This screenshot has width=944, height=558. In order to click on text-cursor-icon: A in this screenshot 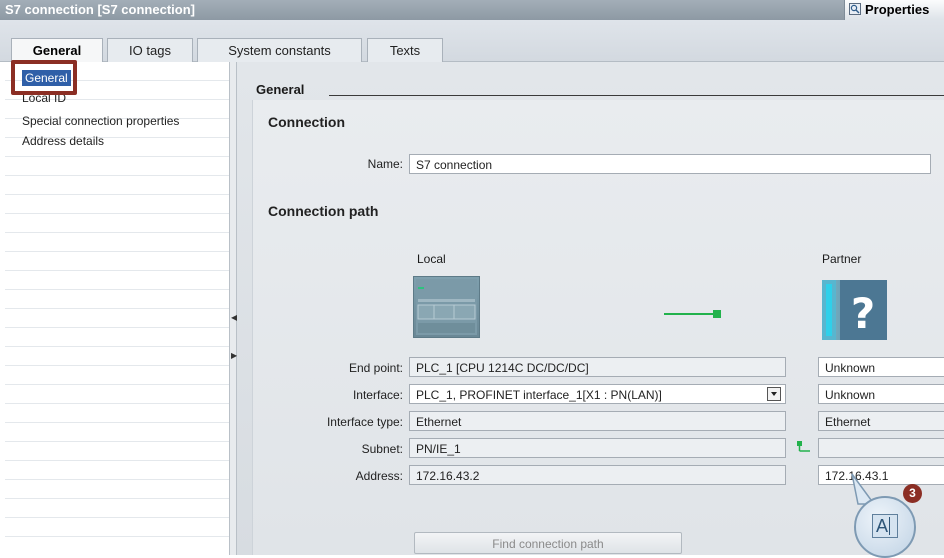, I will do `click(885, 526)`.